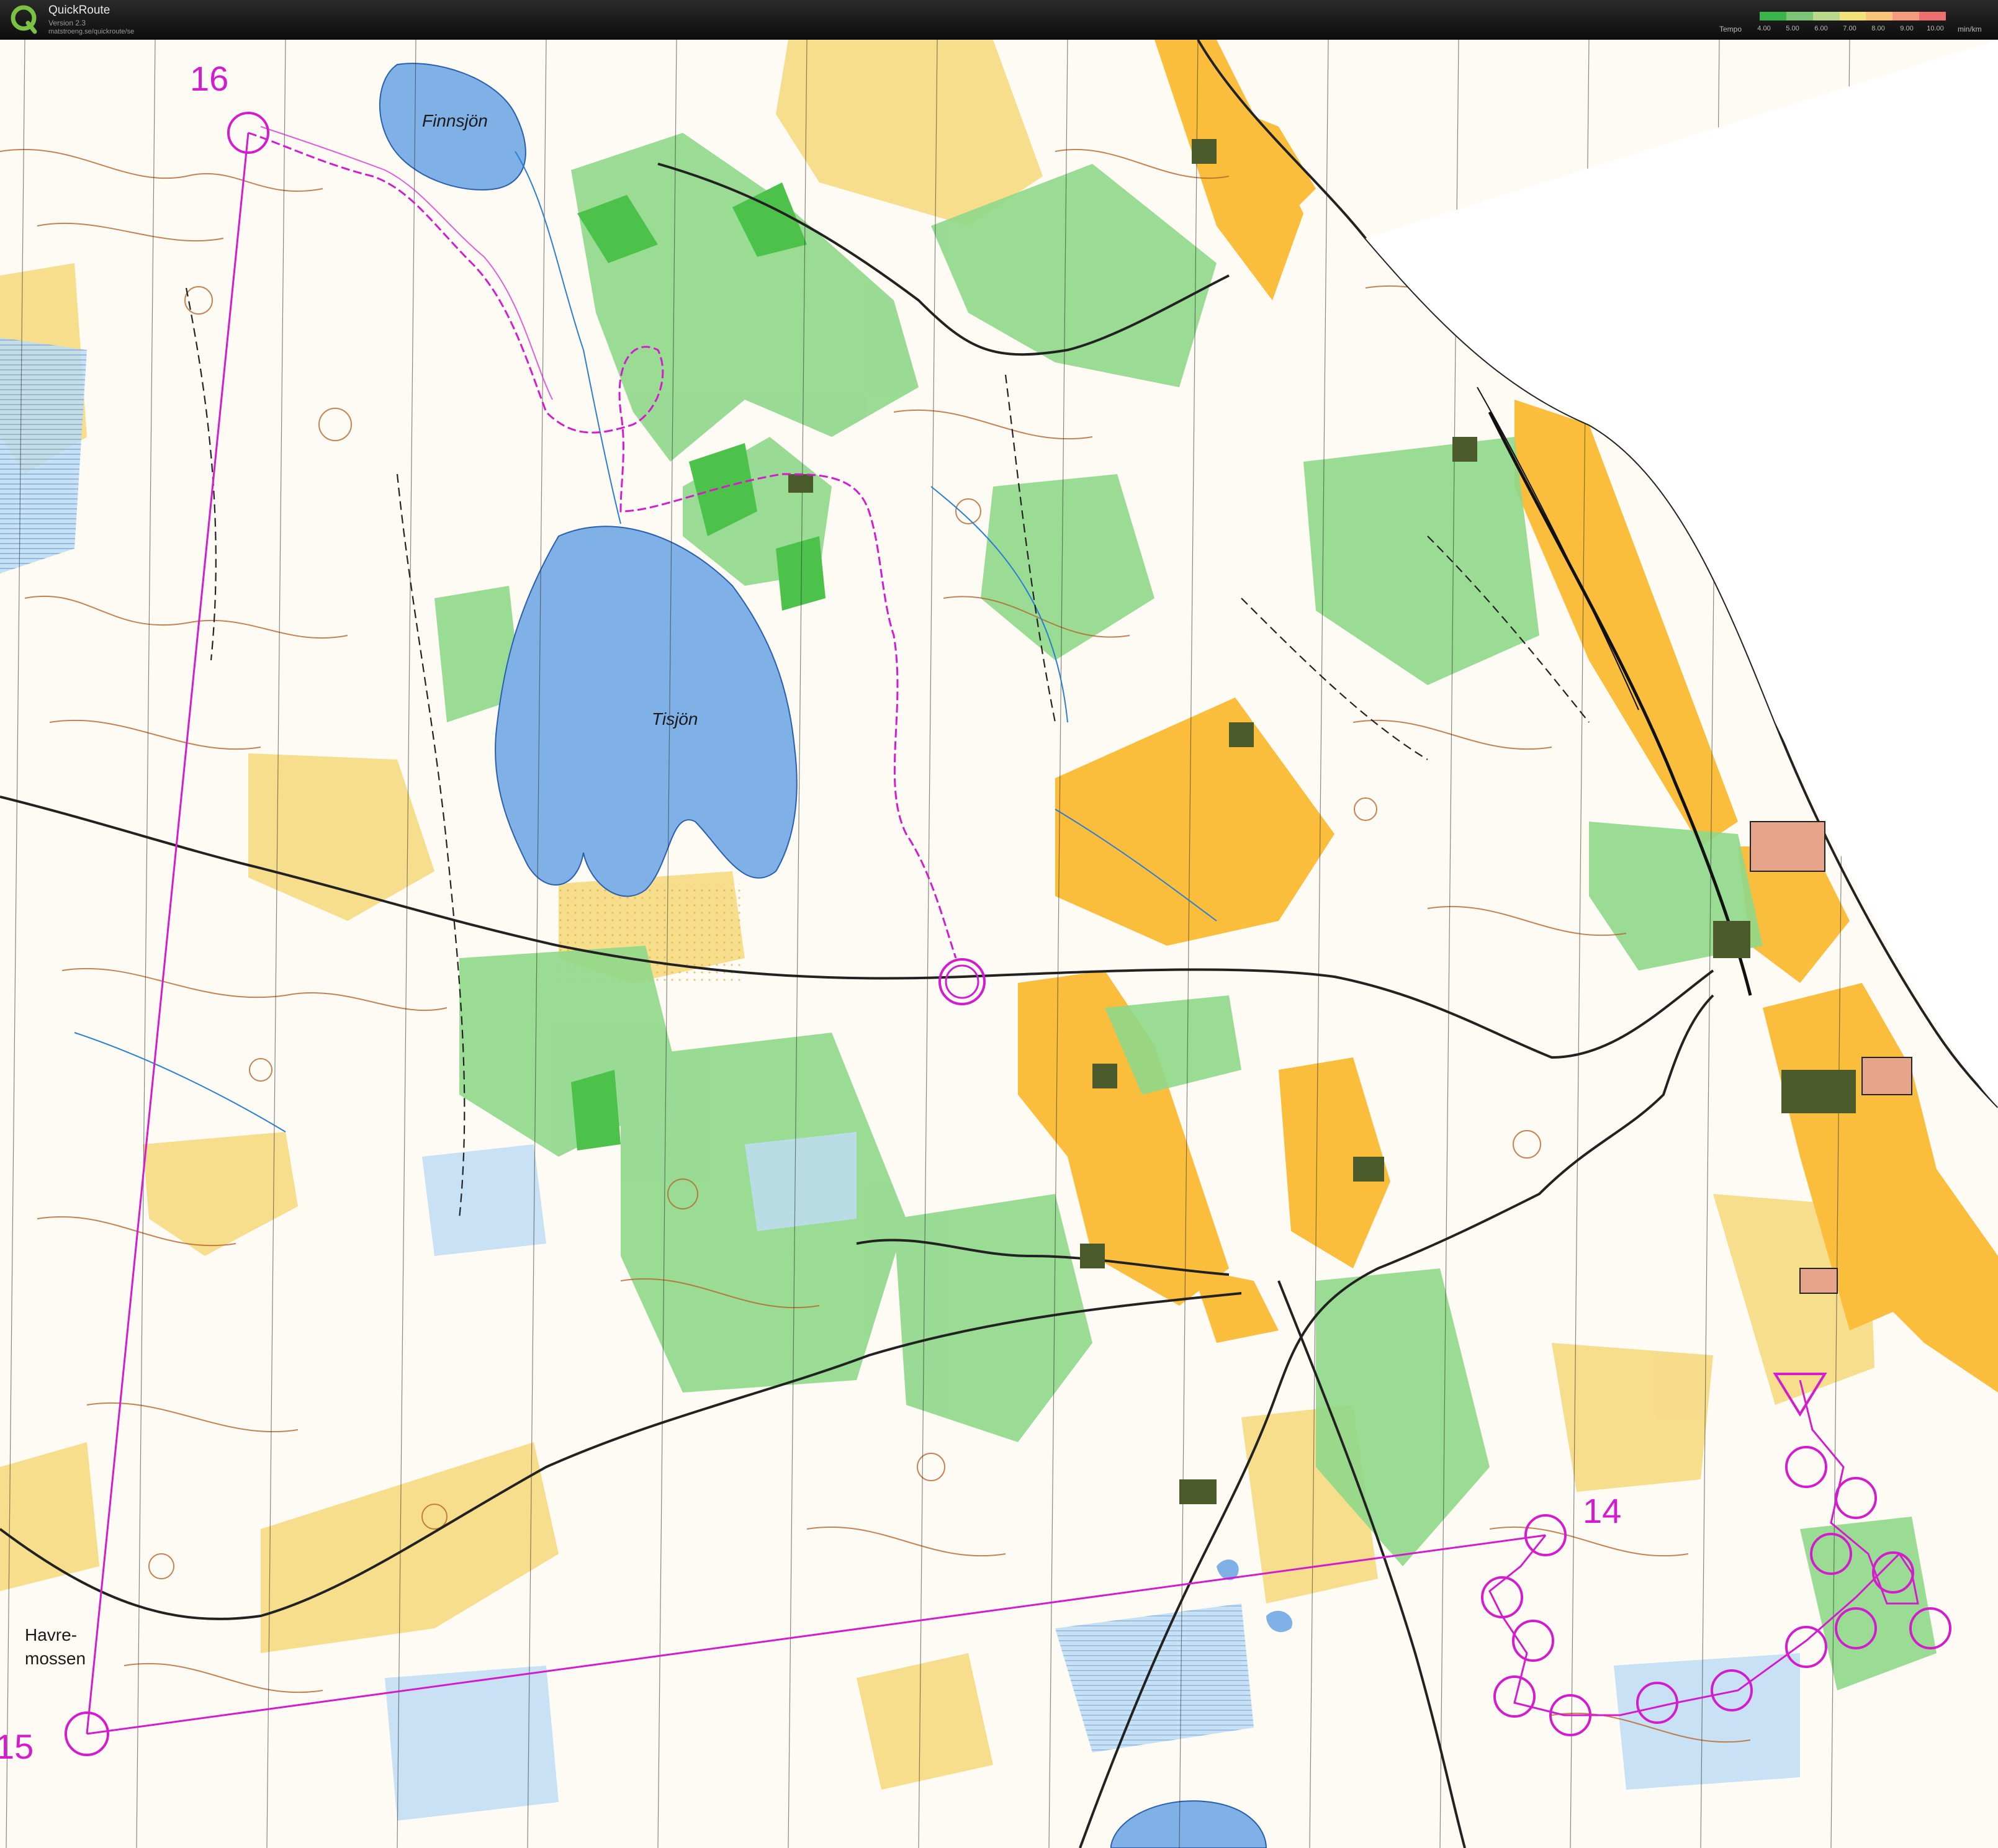 The width and height of the screenshot is (1998, 1848). What do you see at coordinates (1602, 1510) in the screenshot?
I see `control-number-14: 14` at bounding box center [1602, 1510].